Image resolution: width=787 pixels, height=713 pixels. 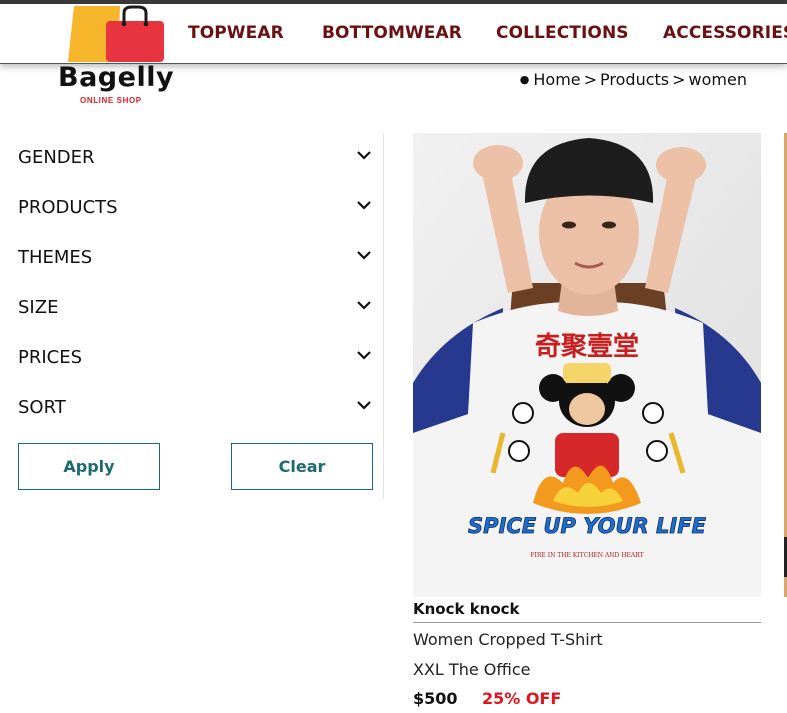 What do you see at coordinates (68, 207) in the screenshot?
I see `filter-label: PRODUCTS` at bounding box center [68, 207].